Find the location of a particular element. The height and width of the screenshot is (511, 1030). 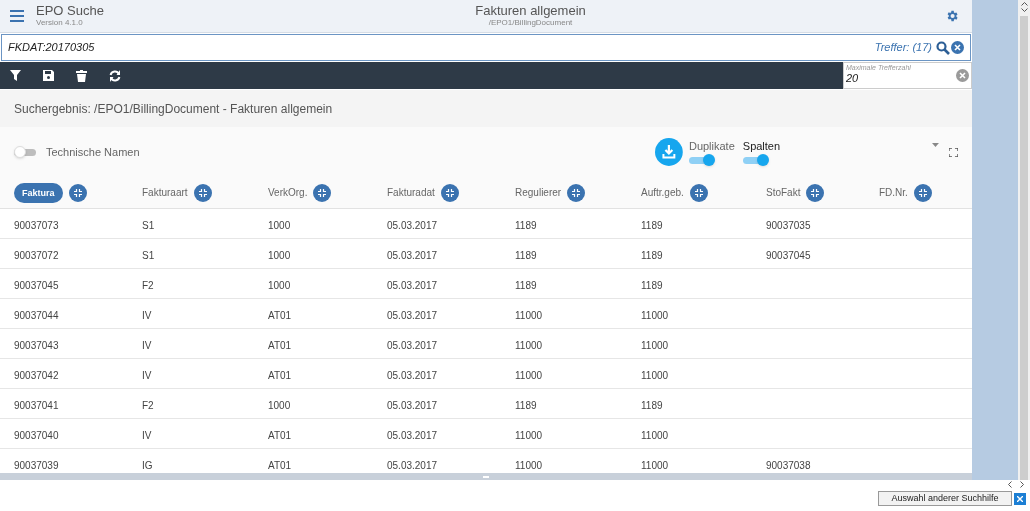

dropdown-caret-icon is located at coordinates (936, 145).